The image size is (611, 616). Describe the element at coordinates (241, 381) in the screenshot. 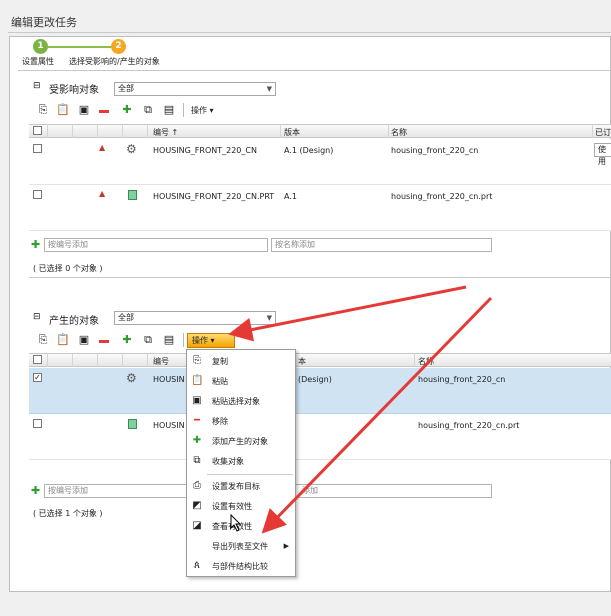

I see `menu-item-paste: 📋 粘贴` at that location.